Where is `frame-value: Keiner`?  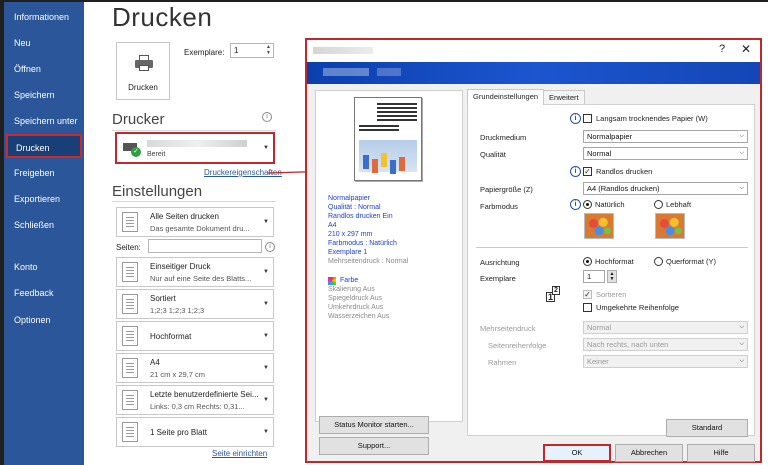 frame-value: Keiner is located at coordinates (598, 361).